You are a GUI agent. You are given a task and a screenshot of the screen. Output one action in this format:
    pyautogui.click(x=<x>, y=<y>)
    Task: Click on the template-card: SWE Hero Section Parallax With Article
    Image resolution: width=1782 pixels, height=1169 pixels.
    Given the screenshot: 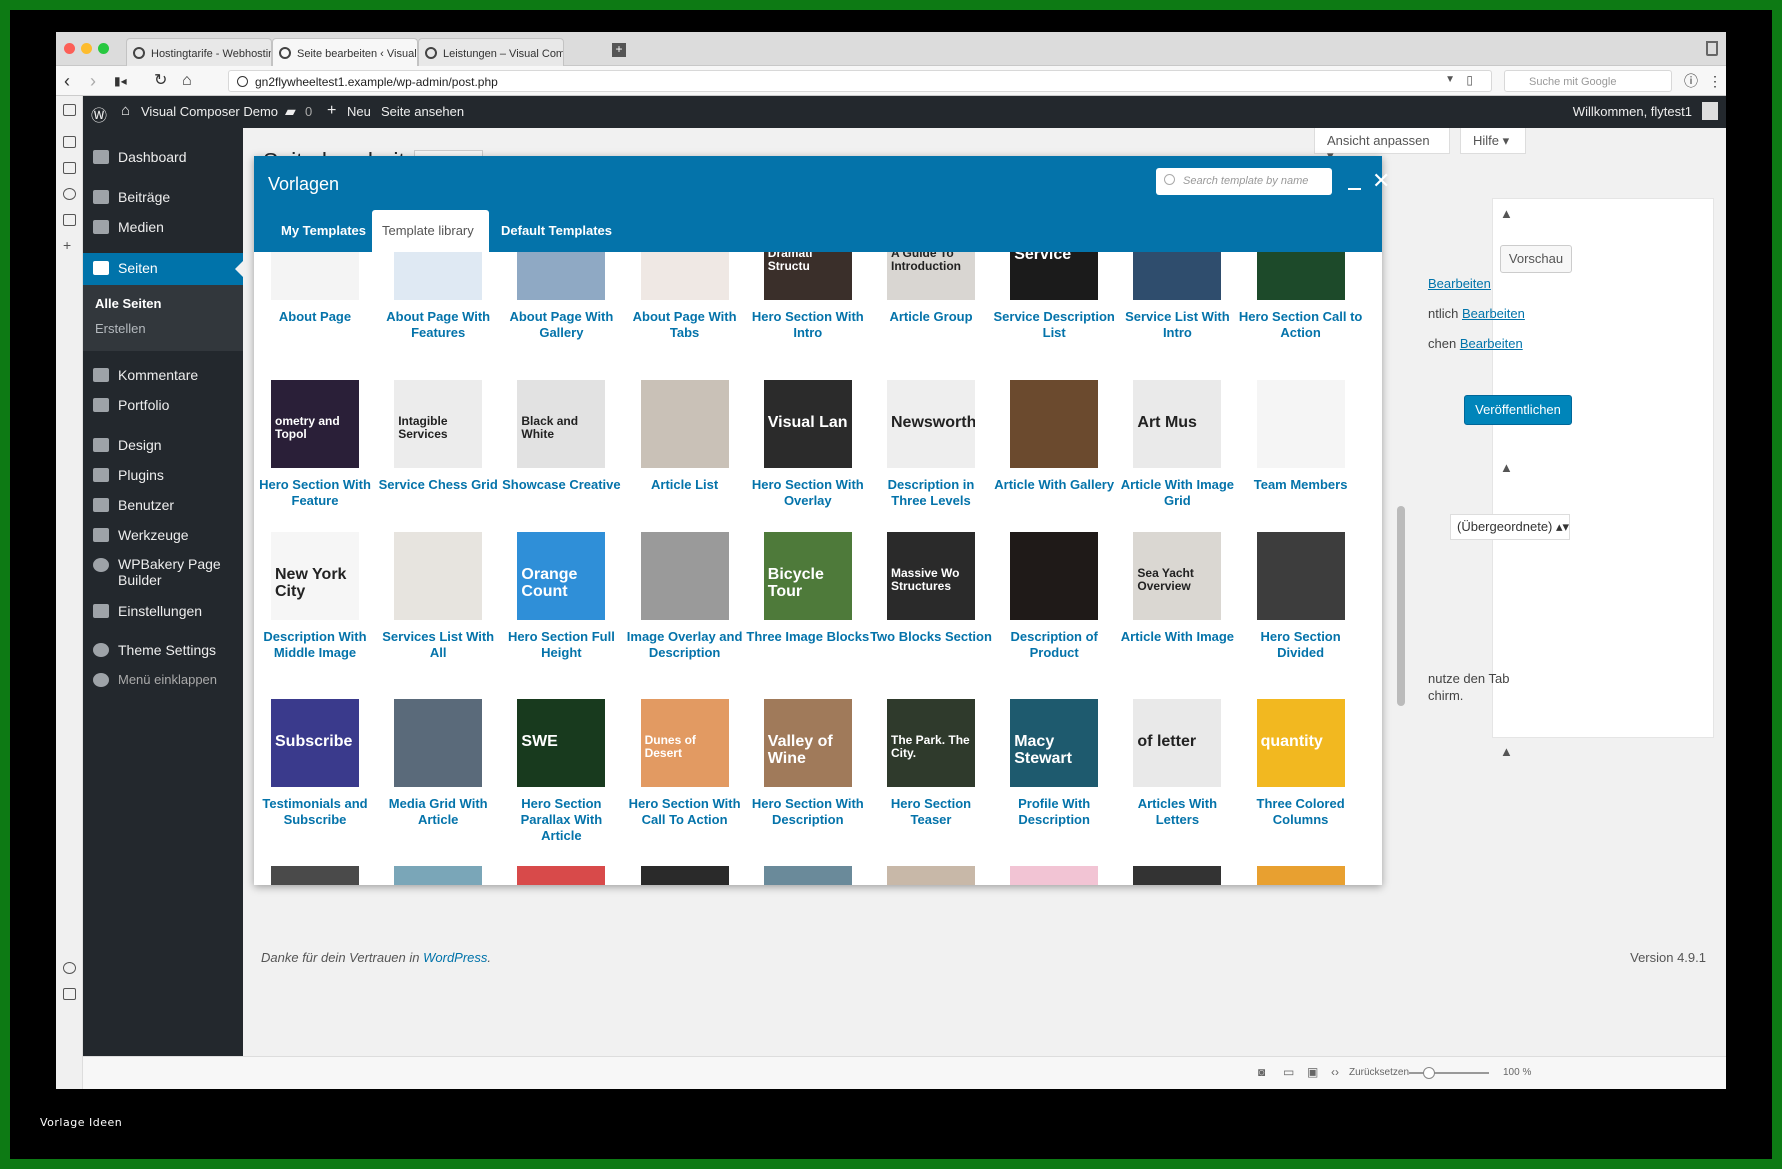 What is the action you would take?
    pyautogui.click(x=561, y=771)
    